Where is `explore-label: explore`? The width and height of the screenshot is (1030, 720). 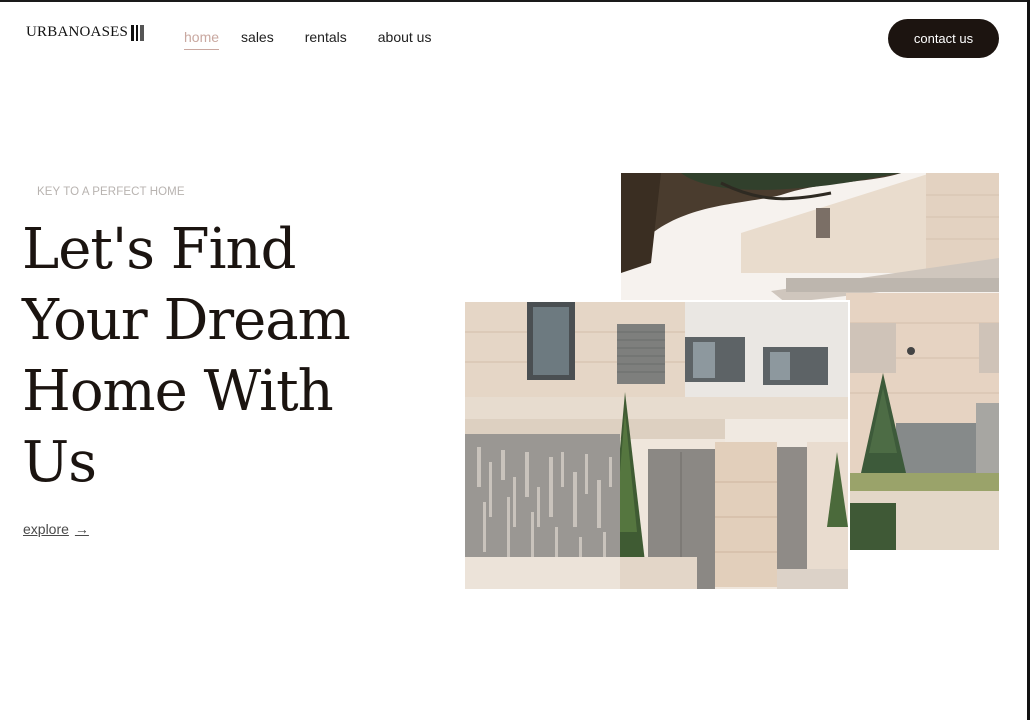
explore-label: explore is located at coordinates (46, 529).